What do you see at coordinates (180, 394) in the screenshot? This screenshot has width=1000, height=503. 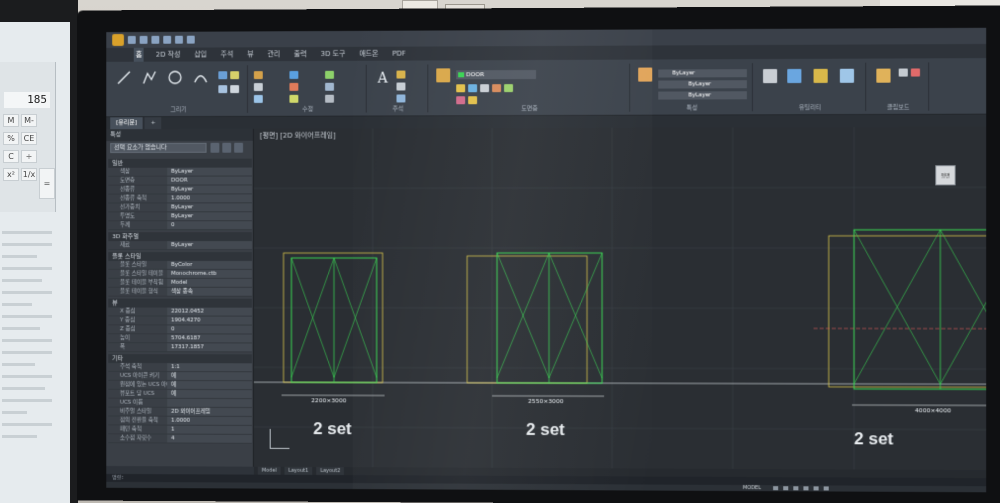 I see `property-row: 뷰포트 당 UCS 예` at bounding box center [180, 394].